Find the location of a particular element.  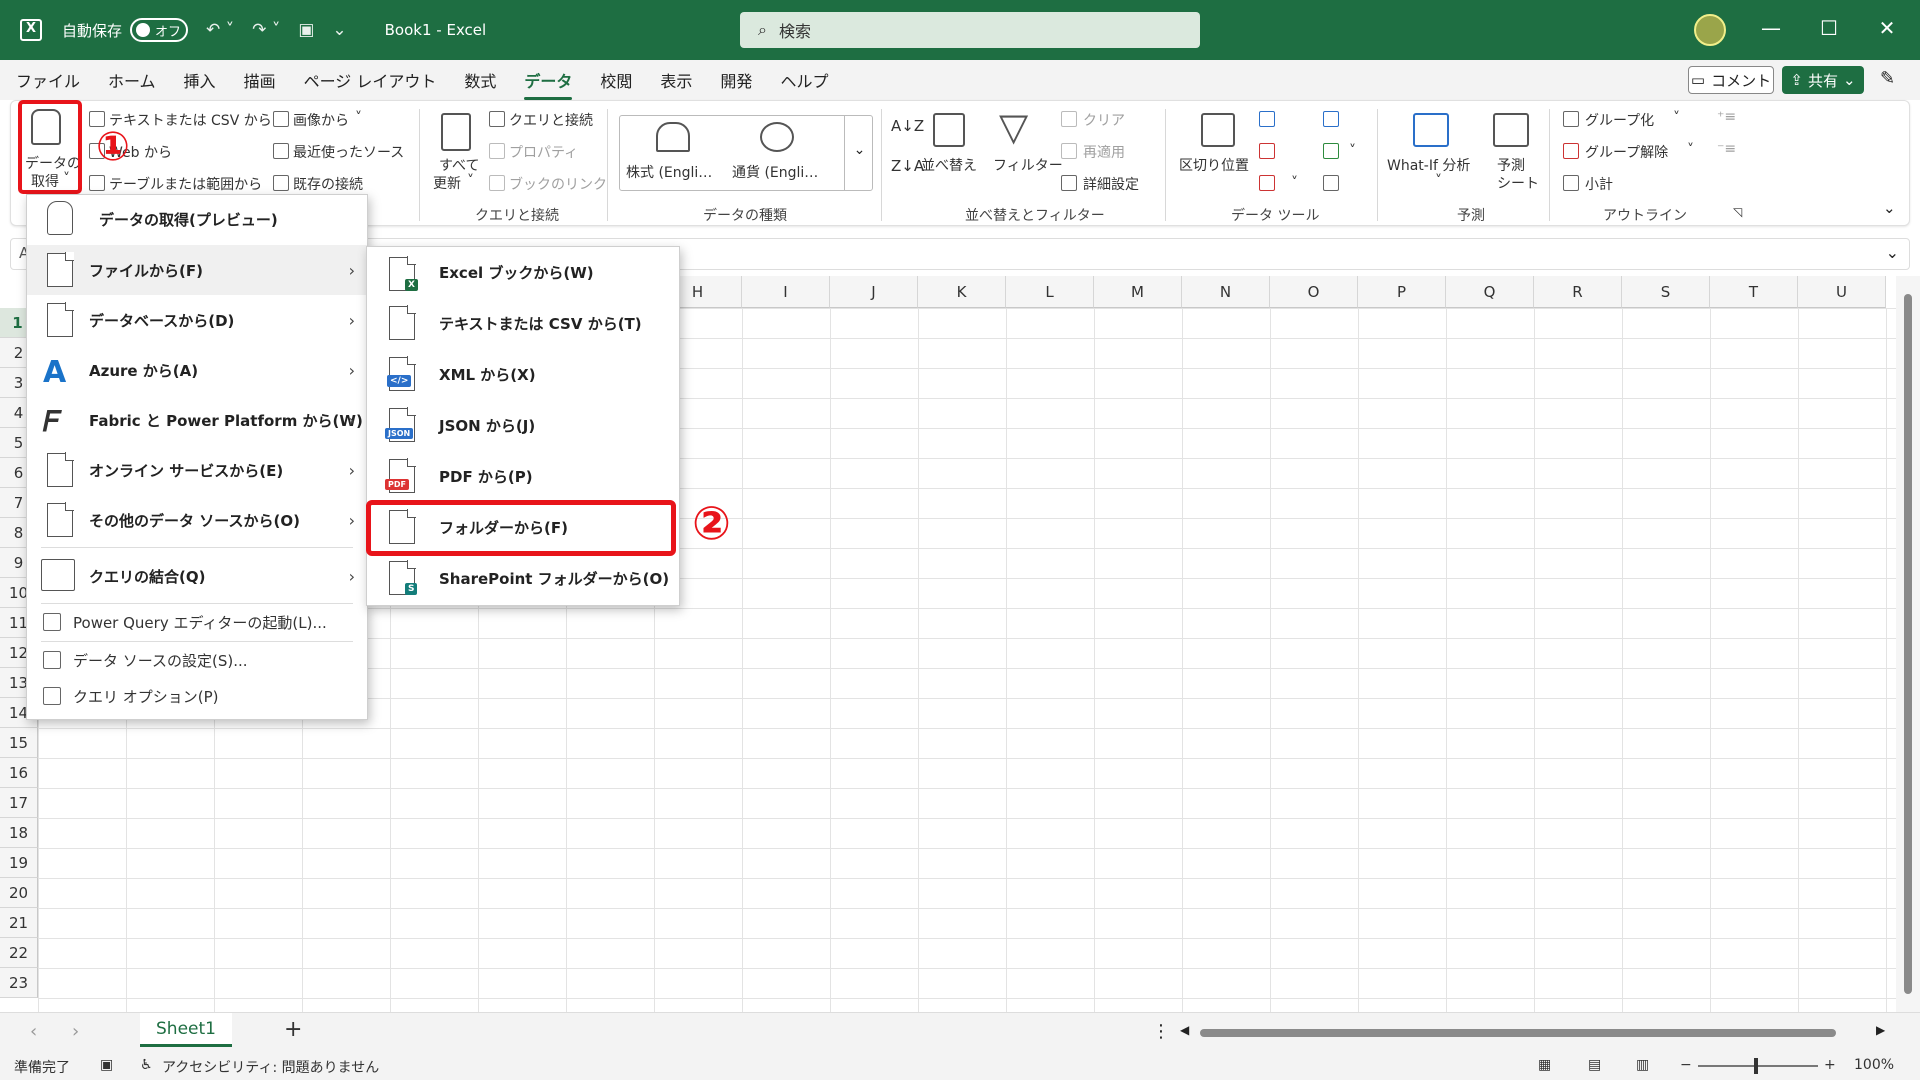

row-header: 16 is located at coordinates (19, 773).